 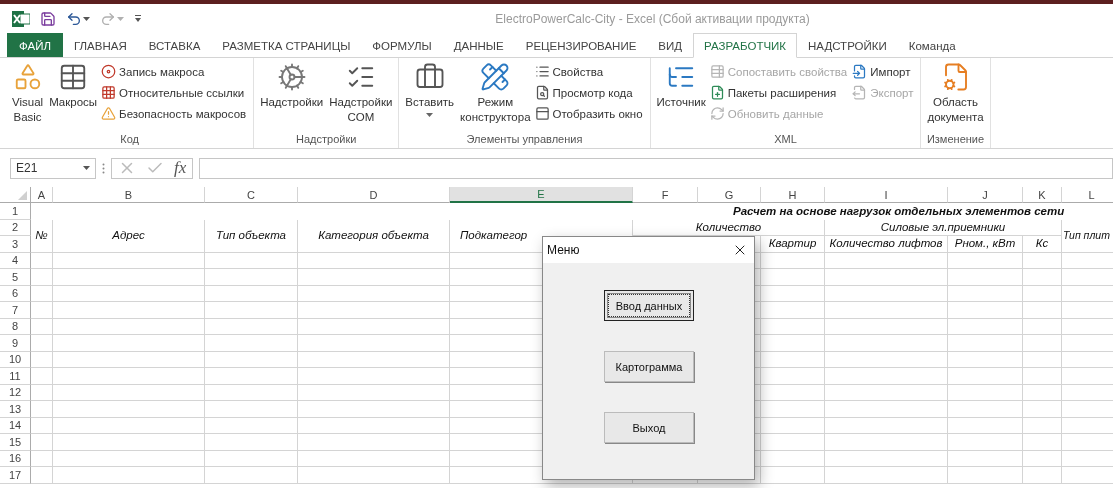 I want to click on row-header: 9, so click(x=15, y=343).